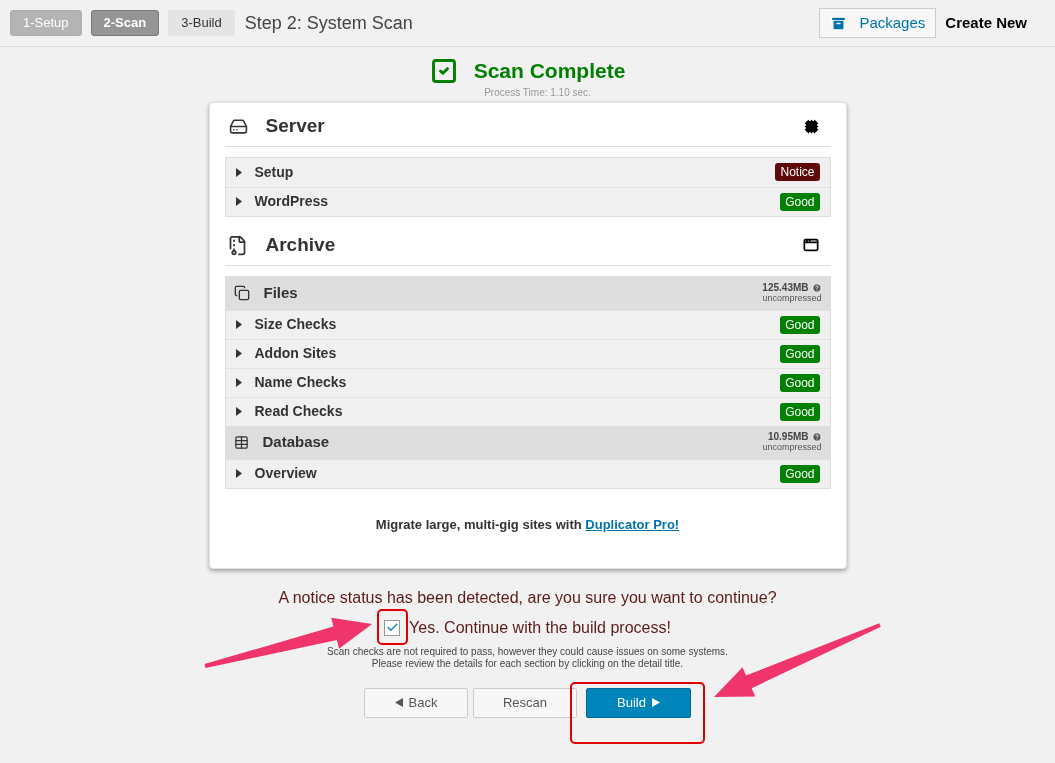  What do you see at coordinates (300, 244) in the screenshot?
I see `section-title: Archive` at bounding box center [300, 244].